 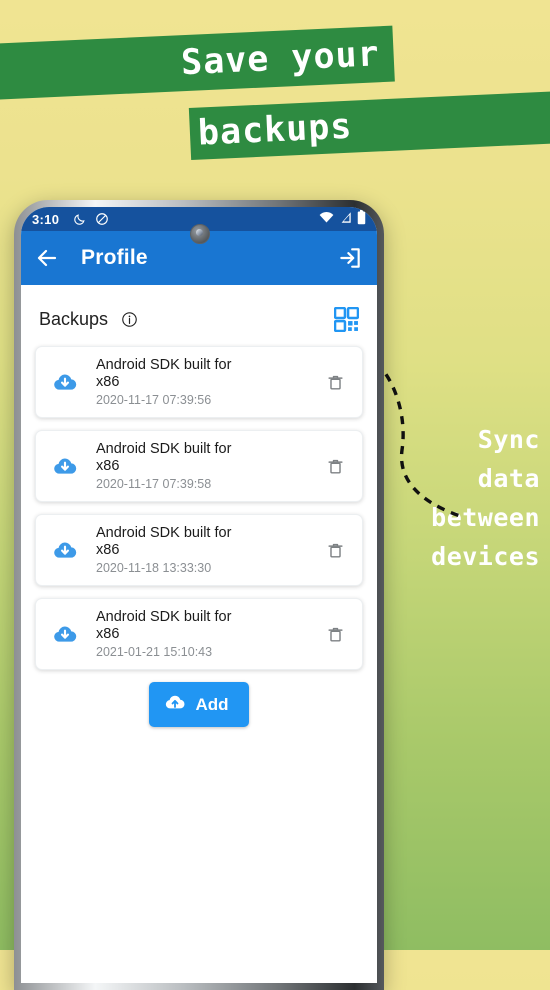 What do you see at coordinates (485, 556) in the screenshot?
I see `sync-annotation-line-4: devices` at bounding box center [485, 556].